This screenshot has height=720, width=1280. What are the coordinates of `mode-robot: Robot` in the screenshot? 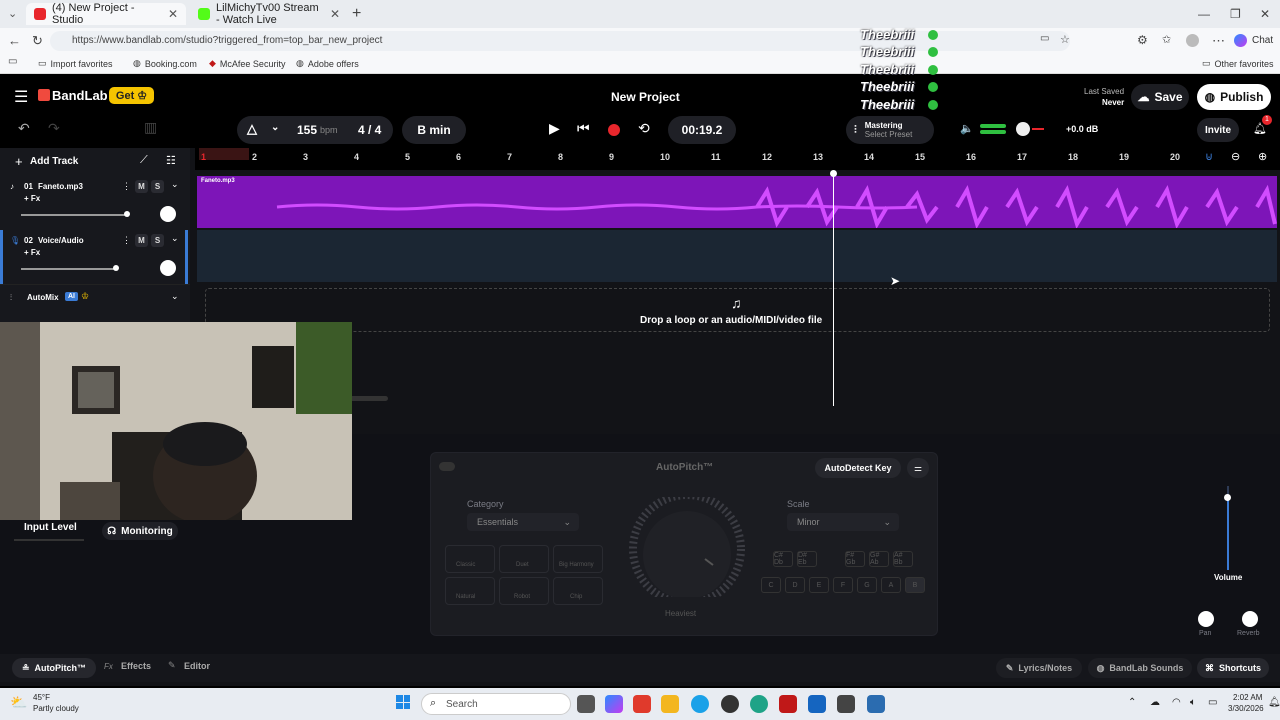 It's located at (524, 591).